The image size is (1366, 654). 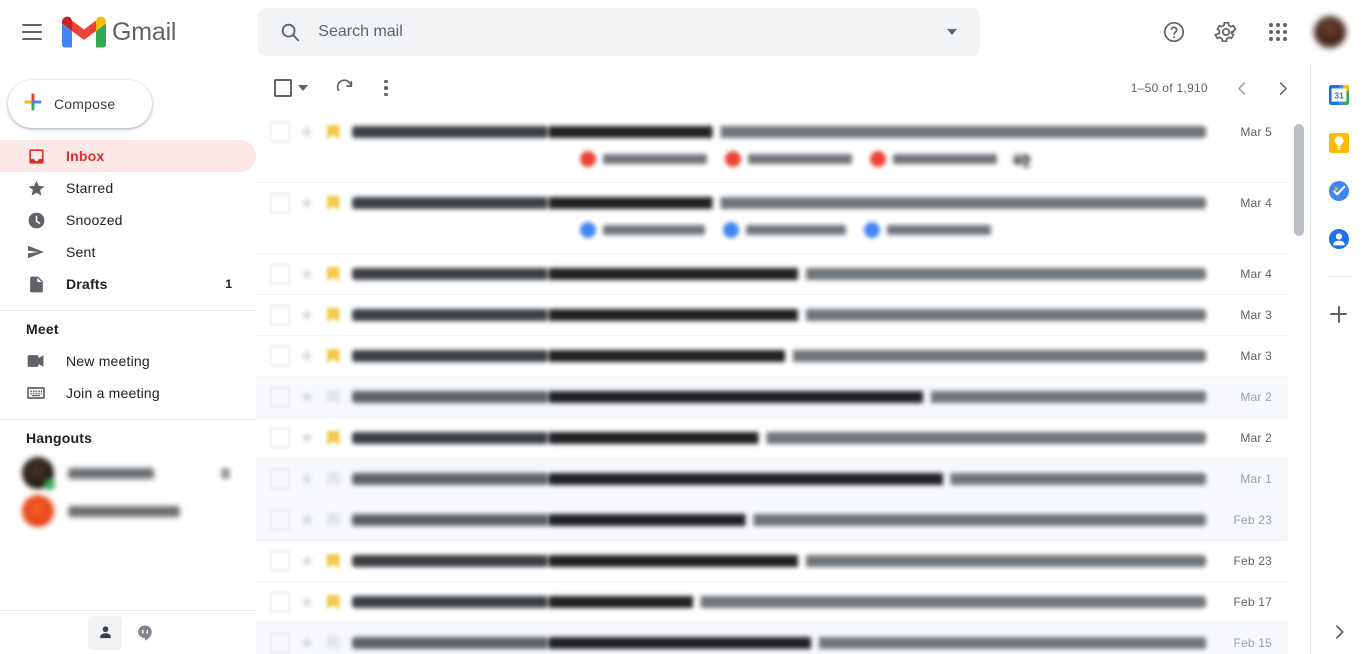 I want to click on sidebar-item-new-meeting: New meeting, so click(x=128, y=361).